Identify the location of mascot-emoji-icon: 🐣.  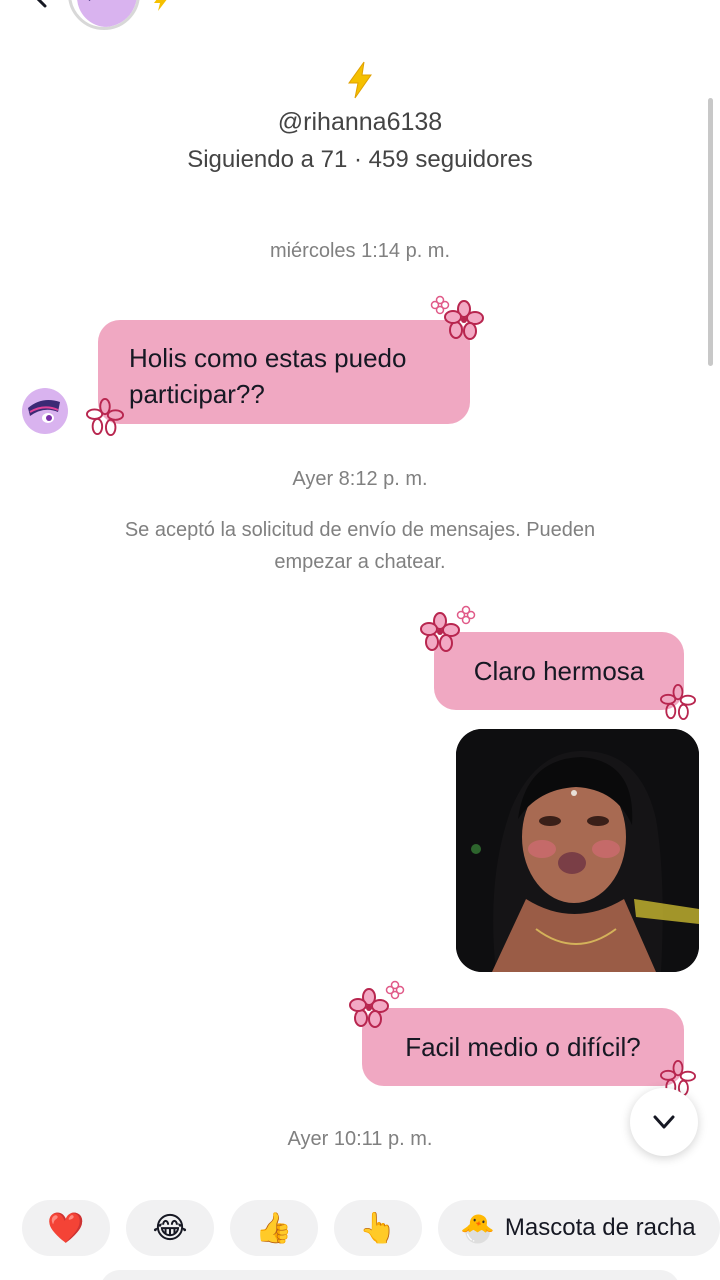
(477, 1228).